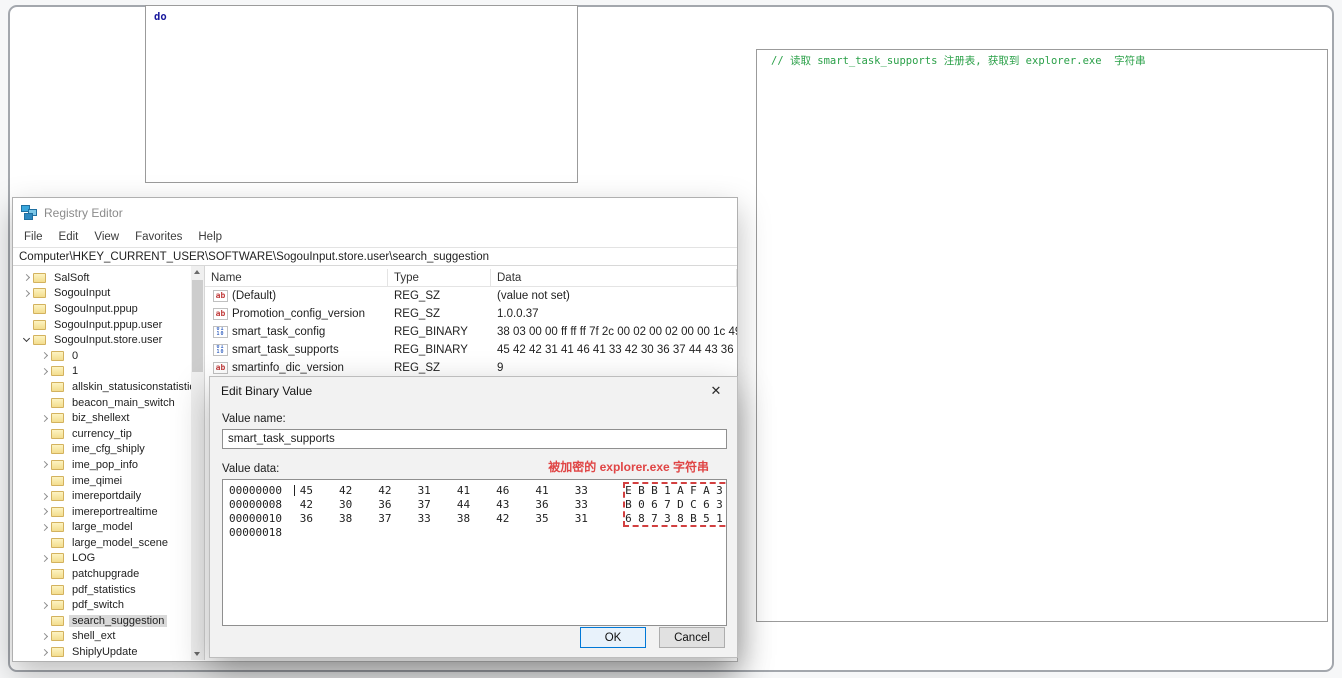 The height and width of the screenshot is (678, 1342). Describe the element at coordinates (102, 325) in the screenshot. I see `tree-item: SogouInput.ppup.user` at that location.